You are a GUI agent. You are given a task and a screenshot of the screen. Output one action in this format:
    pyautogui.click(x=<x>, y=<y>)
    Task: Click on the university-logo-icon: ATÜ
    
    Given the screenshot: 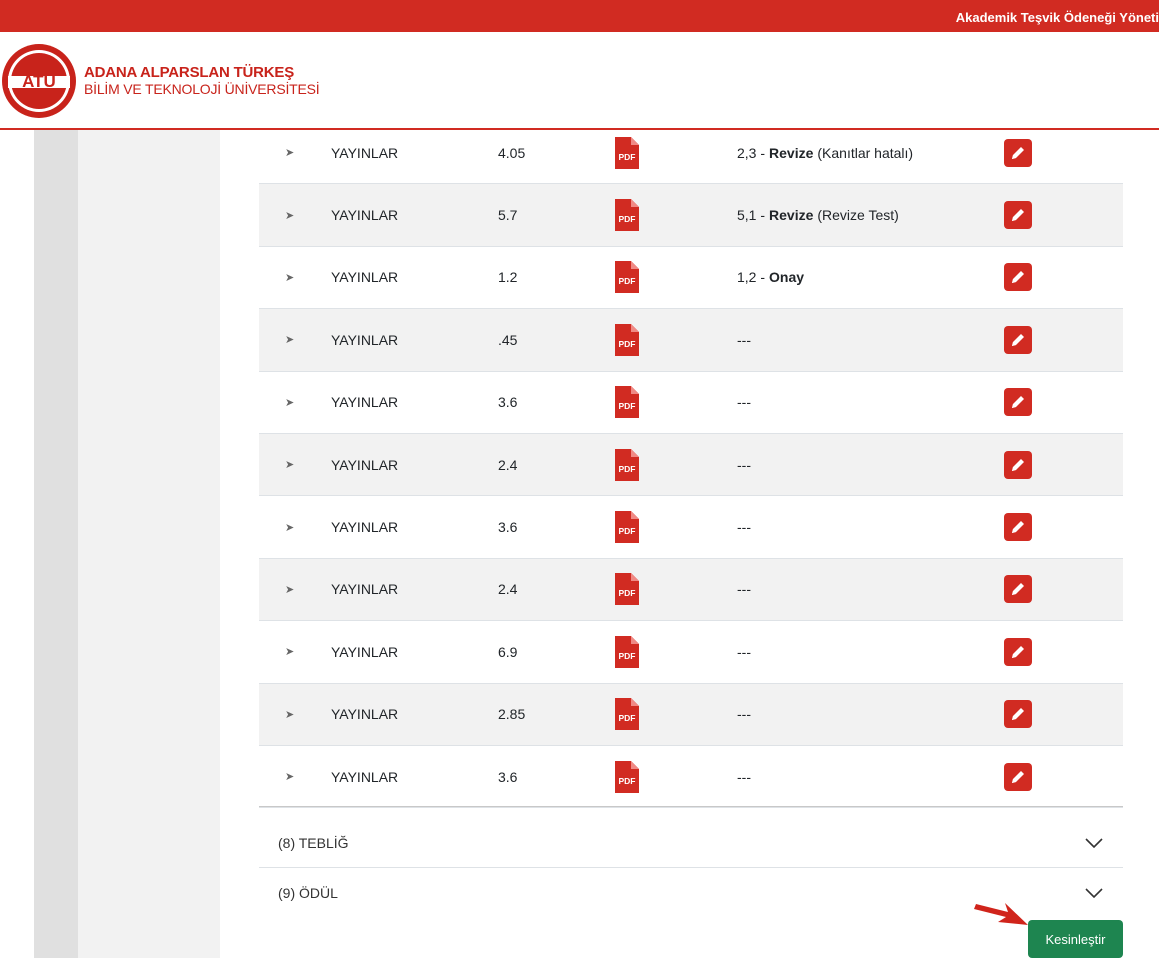 What is the action you would take?
    pyautogui.click(x=39, y=81)
    